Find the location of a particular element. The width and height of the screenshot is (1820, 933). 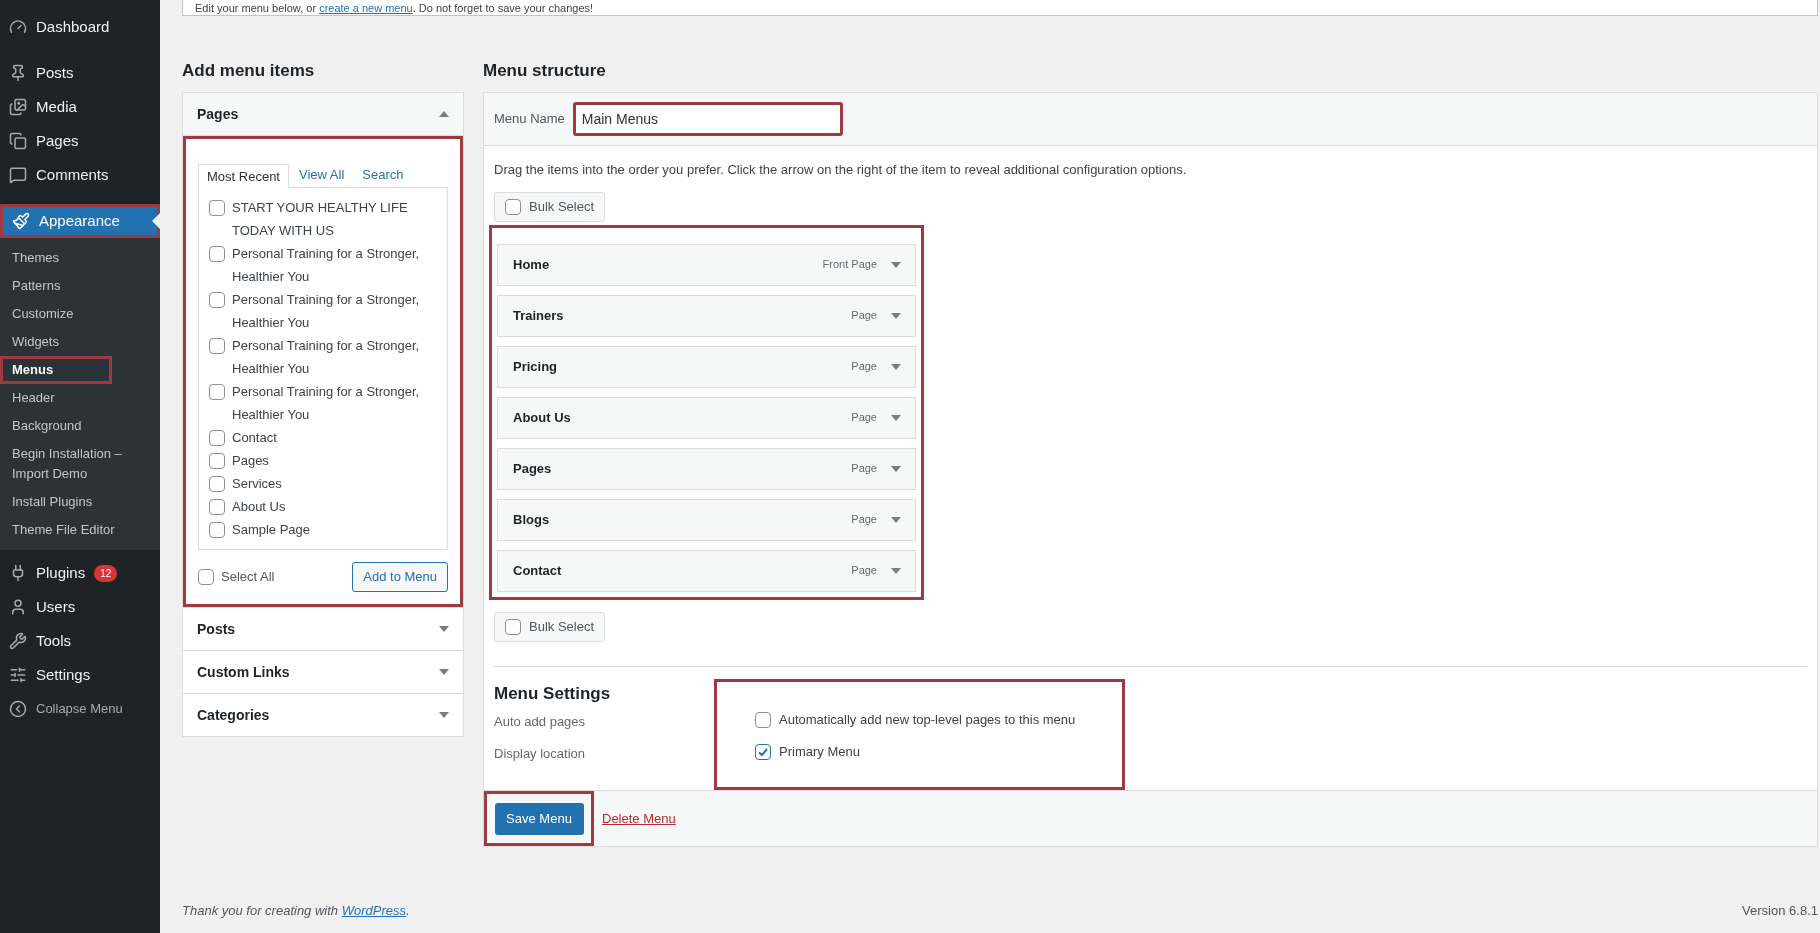

menu-item-title: Blogs is located at coordinates (532, 519).